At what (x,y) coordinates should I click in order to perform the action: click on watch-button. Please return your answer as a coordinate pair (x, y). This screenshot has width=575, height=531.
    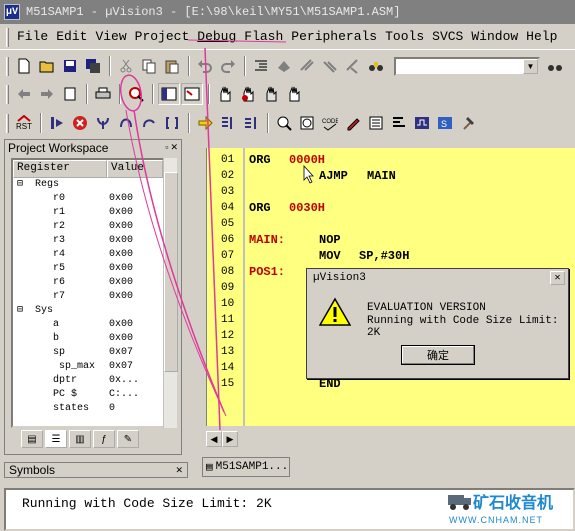
    Looking at the image, I should click on (307, 123).